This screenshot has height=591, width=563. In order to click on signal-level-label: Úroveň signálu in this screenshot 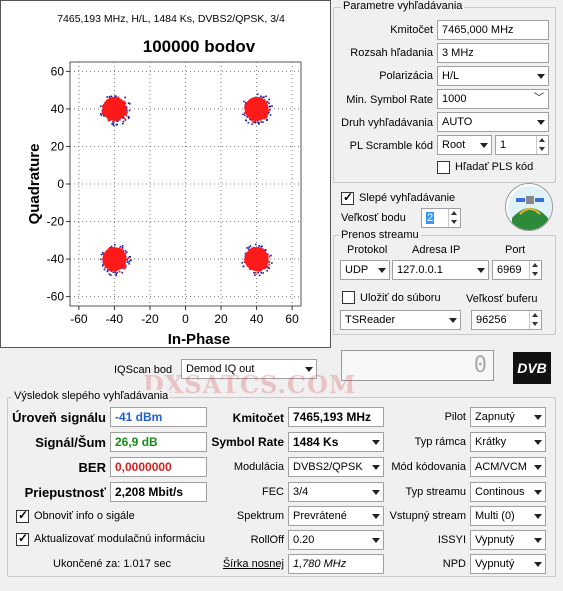, I will do `click(59, 417)`.